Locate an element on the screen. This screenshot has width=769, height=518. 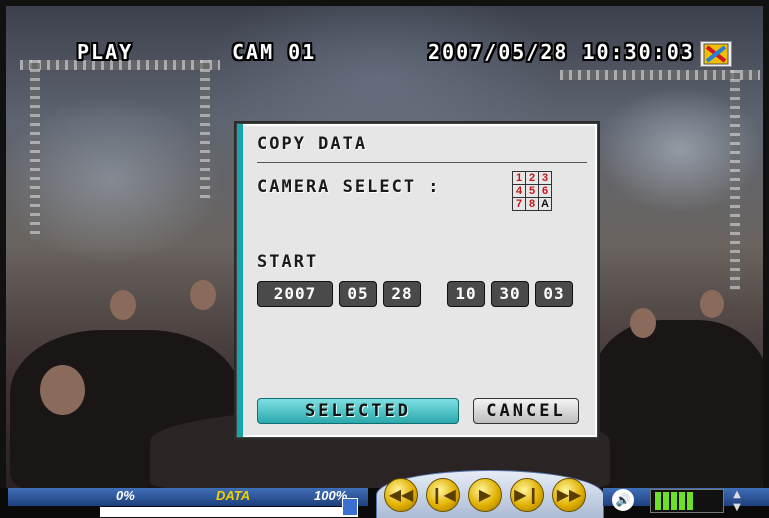
dialog-title: COPY DATA is located at coordinates (312, 144).